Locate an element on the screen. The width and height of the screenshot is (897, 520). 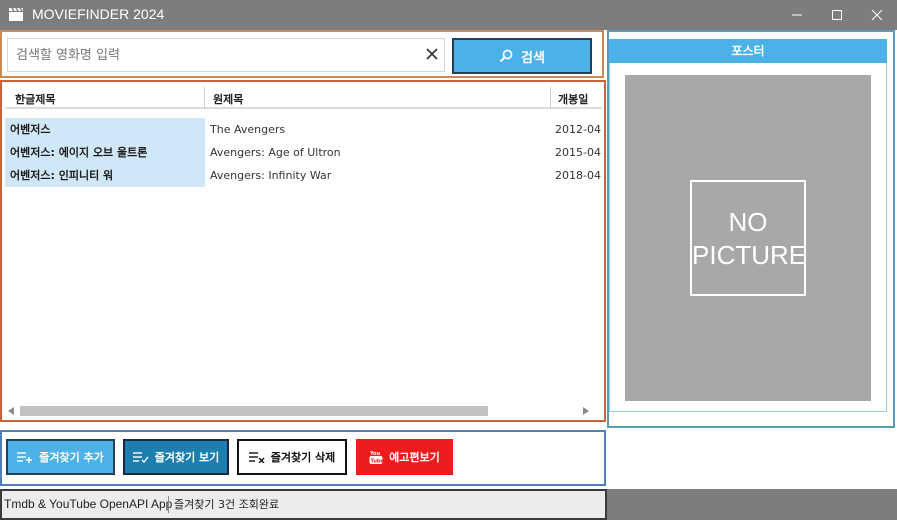
list-remove-icon is located at coordinates (256, 457).